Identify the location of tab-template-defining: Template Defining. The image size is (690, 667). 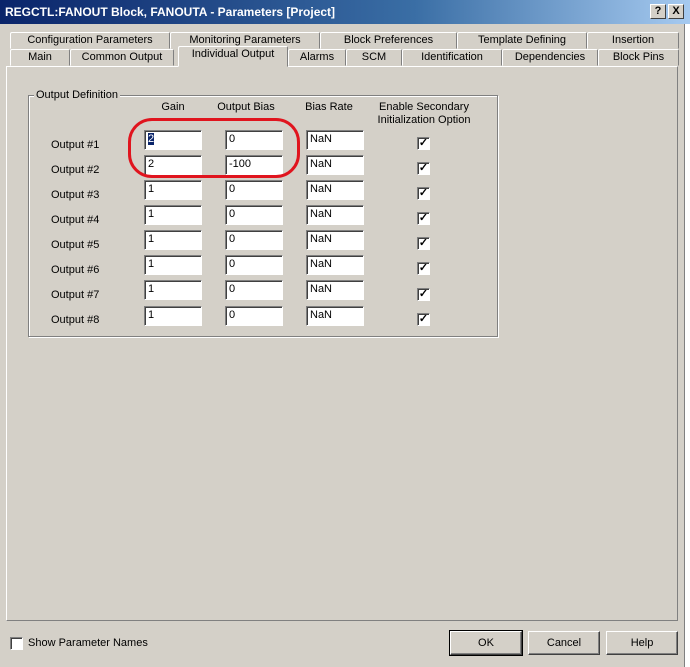
(522, 40).